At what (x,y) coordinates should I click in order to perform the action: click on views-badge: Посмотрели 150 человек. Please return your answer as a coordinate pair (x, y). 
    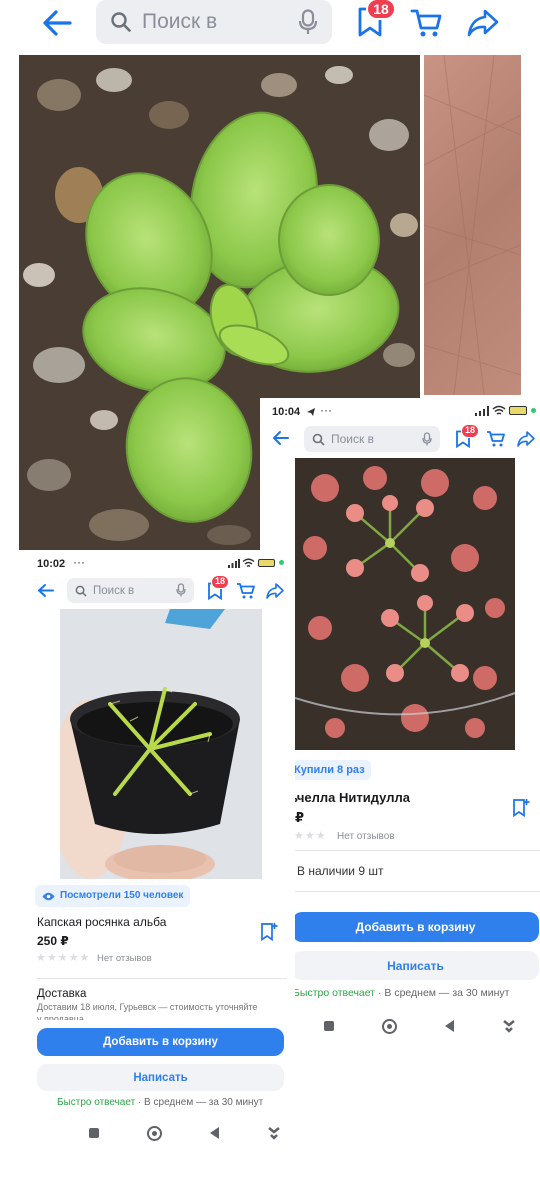
    Looking at the image, I should click on (113, 896).